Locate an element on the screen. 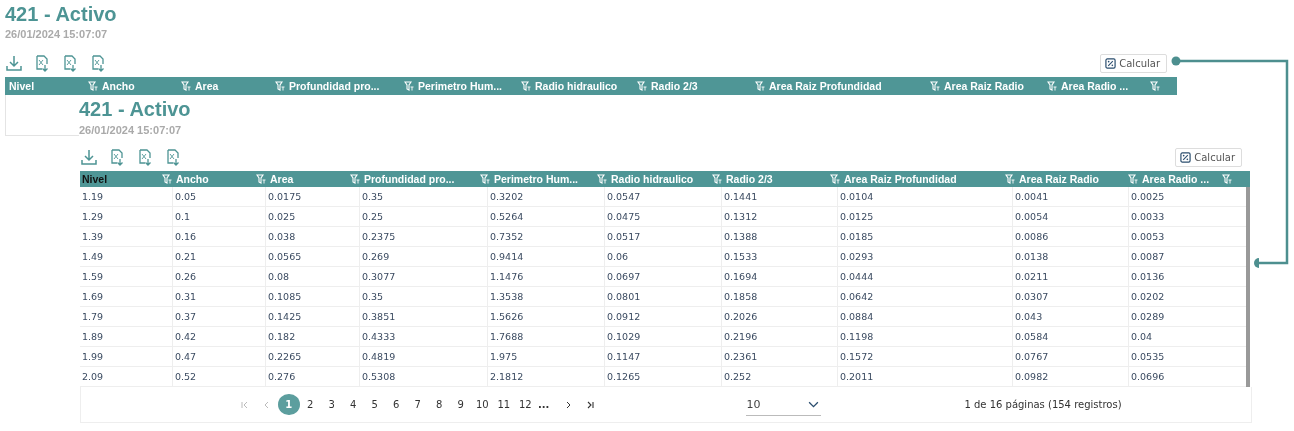 The image size is (1294, 431). table-cell: 0.7352 is located at coordinates (546, 236).